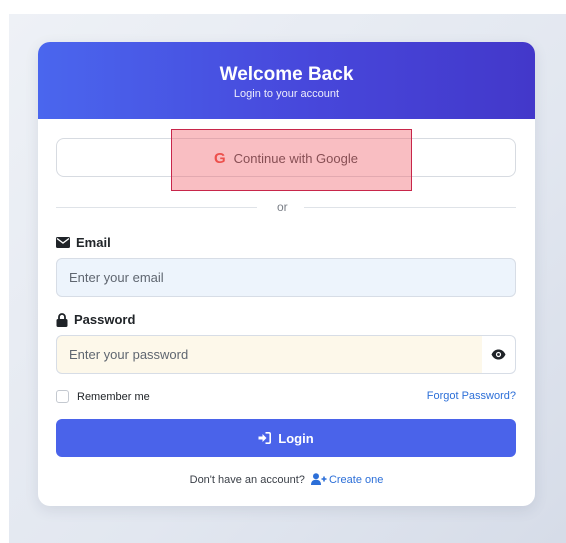 The image size is (566, 543). Describe the element at coordinates (269, 354) in the screenshot. I see `password-field` at that location.